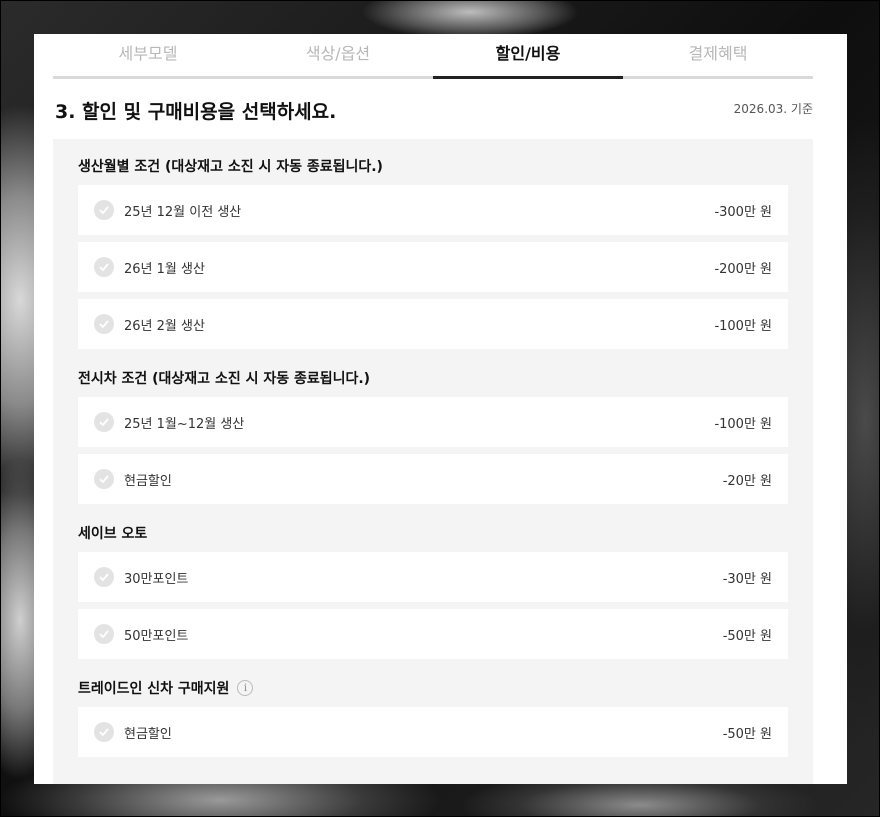 The width and height of the screenshot is (880, 817). What do you see at coordinates (433, 577) in the screenshot?
I see `option-row: 30만포인트 -30만 원` at bounding box center [433, 577].